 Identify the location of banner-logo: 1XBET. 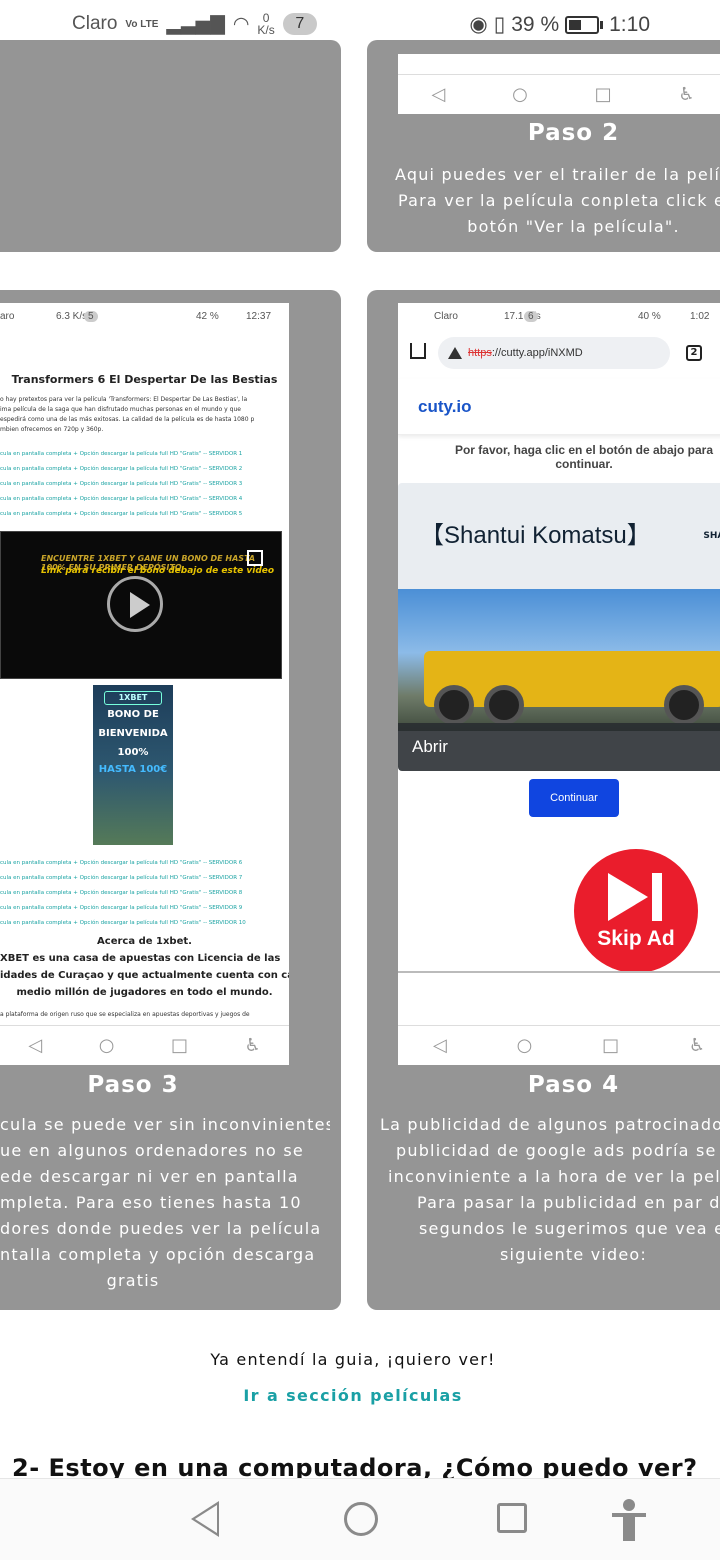
(133, 698).